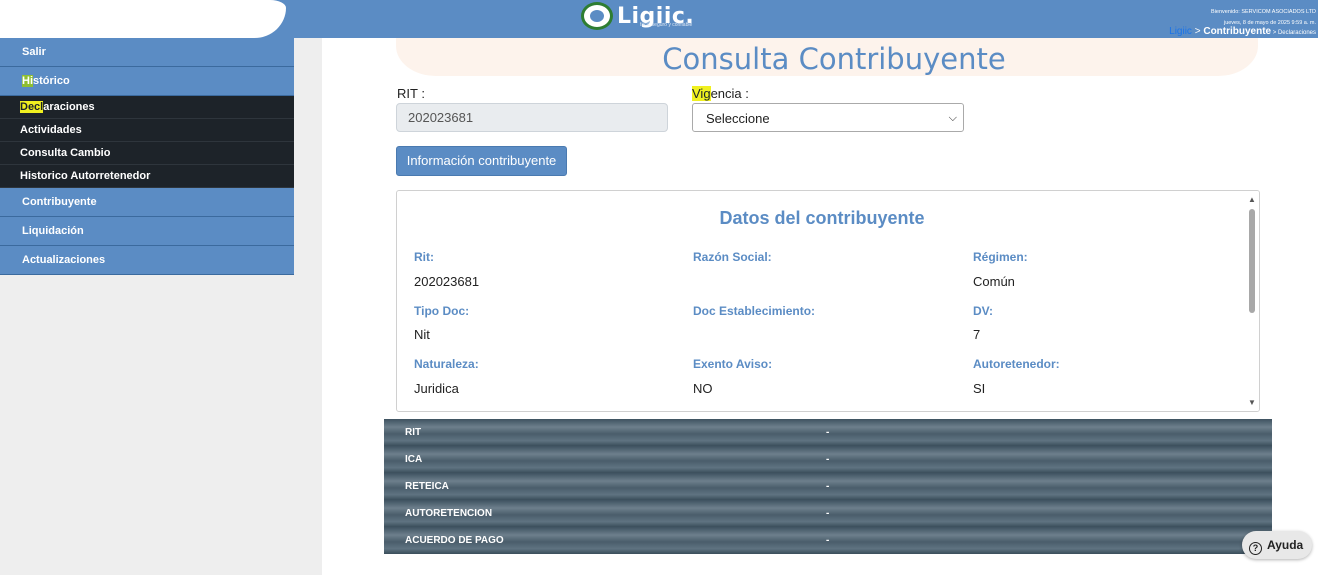 This screenshot has height=575, width=1318. I want to click on sidebar-item-label: stórico, so click(51, 81).